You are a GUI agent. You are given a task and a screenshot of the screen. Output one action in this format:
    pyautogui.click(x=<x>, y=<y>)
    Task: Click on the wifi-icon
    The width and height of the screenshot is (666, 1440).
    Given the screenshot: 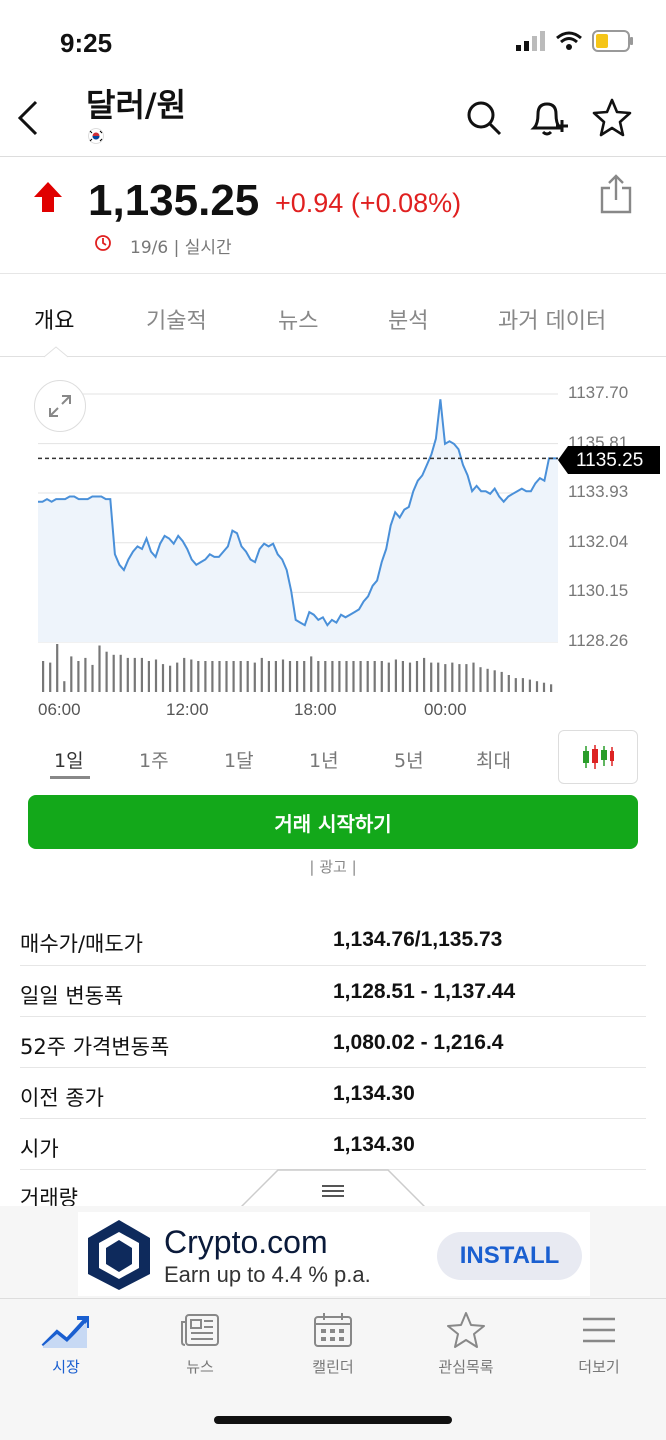 What is the action you would take?
    pyautogui.click(x=569, y=40)
    